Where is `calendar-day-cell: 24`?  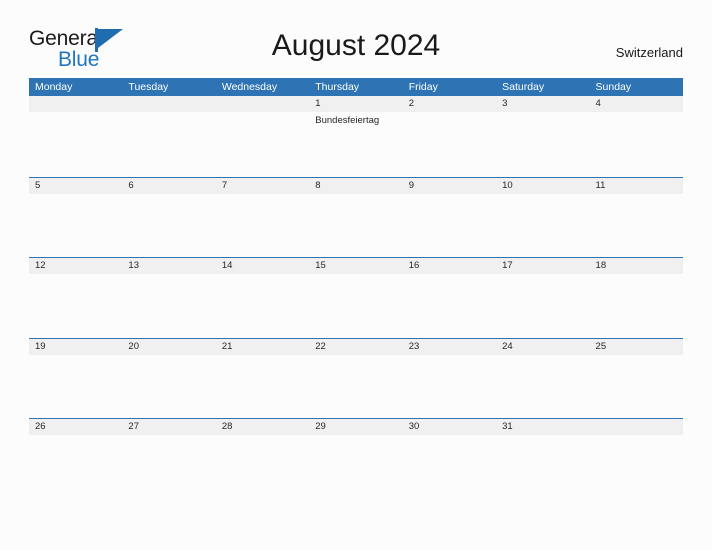 calendar-day-cell: 24 is located at coordinates (543, 378).